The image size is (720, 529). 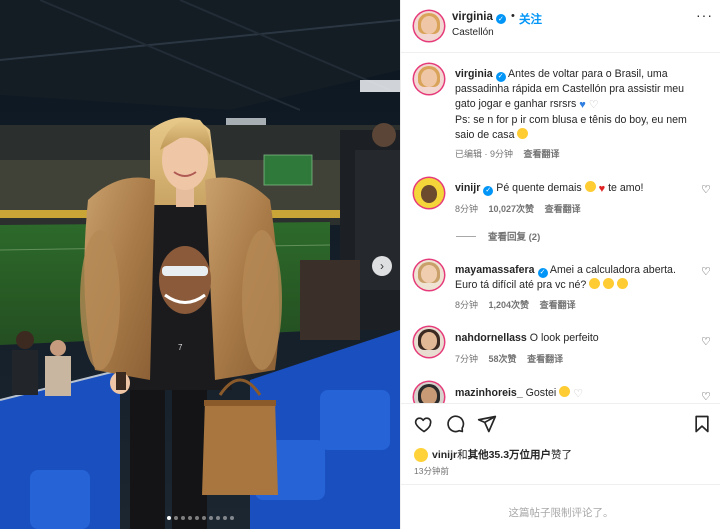 What do you see at coordinates (560, 423) in the screenshot?
I see `post-action-bar` at bounding box center [560, 423].